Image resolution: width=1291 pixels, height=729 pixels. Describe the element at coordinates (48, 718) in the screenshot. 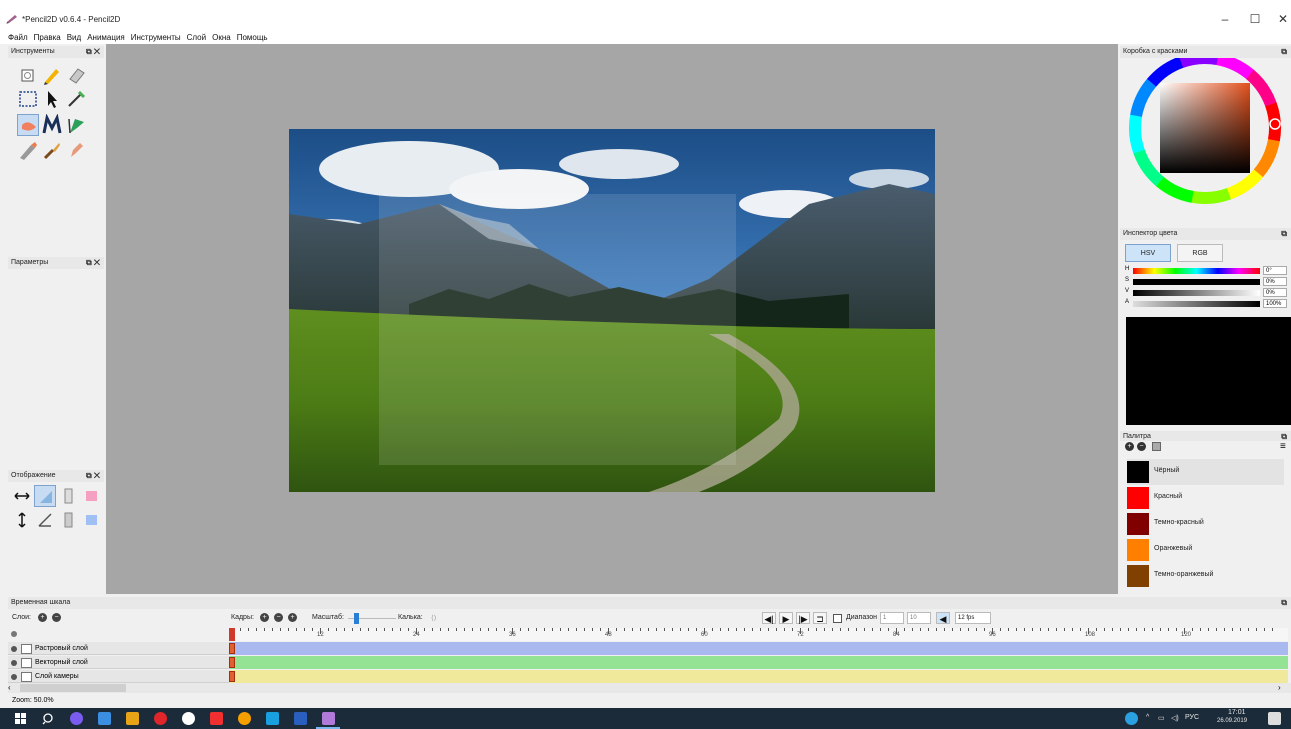

I see `search-icon` at that location.